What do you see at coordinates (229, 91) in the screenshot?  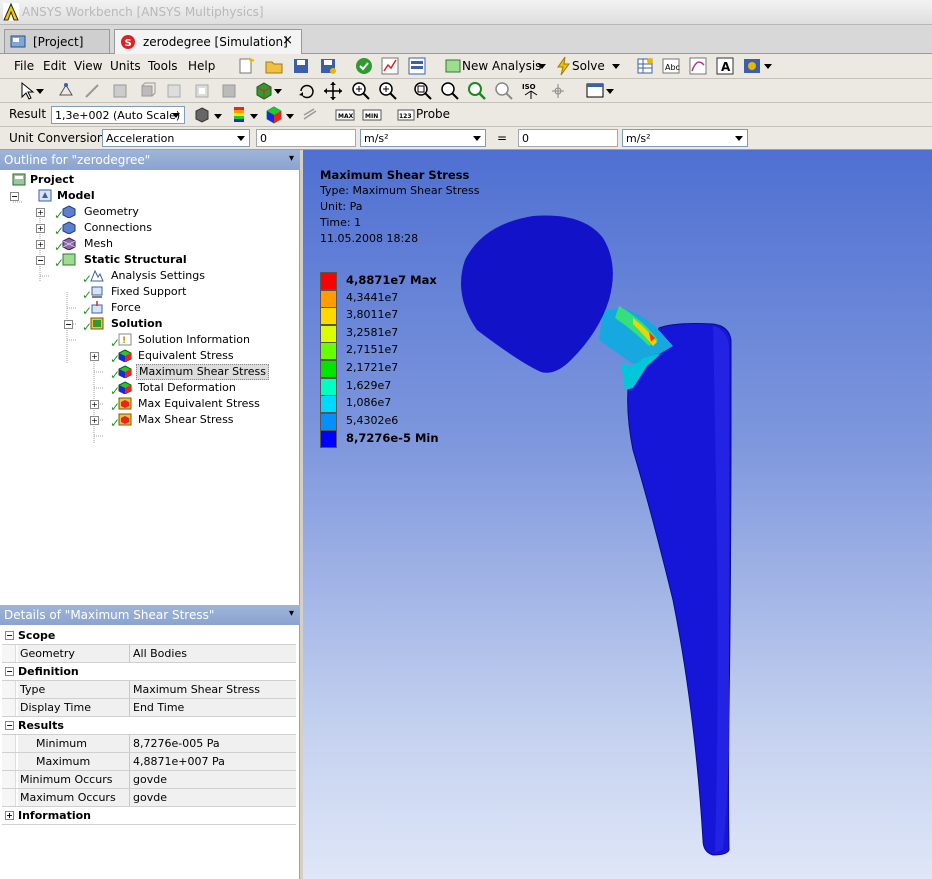 I see `hide-body-icon` at bounding box center [229, 91].